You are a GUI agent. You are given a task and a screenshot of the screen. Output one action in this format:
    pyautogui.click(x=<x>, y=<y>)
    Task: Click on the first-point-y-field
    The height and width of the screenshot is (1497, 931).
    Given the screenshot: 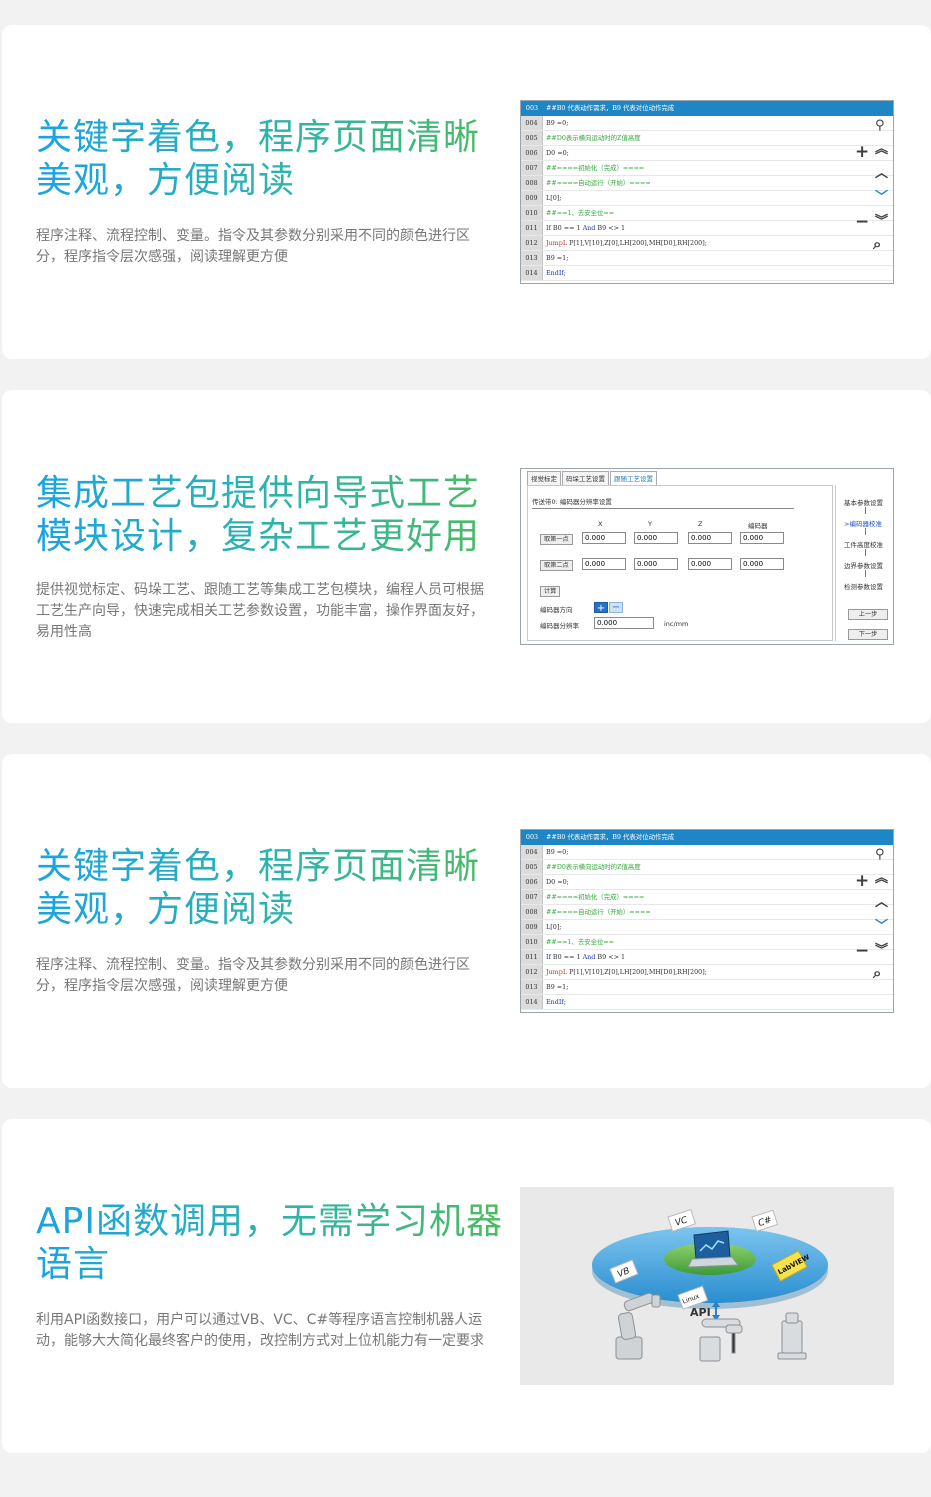 What is the action you would take?
    pyautogui.click(x=656, y=538)
    